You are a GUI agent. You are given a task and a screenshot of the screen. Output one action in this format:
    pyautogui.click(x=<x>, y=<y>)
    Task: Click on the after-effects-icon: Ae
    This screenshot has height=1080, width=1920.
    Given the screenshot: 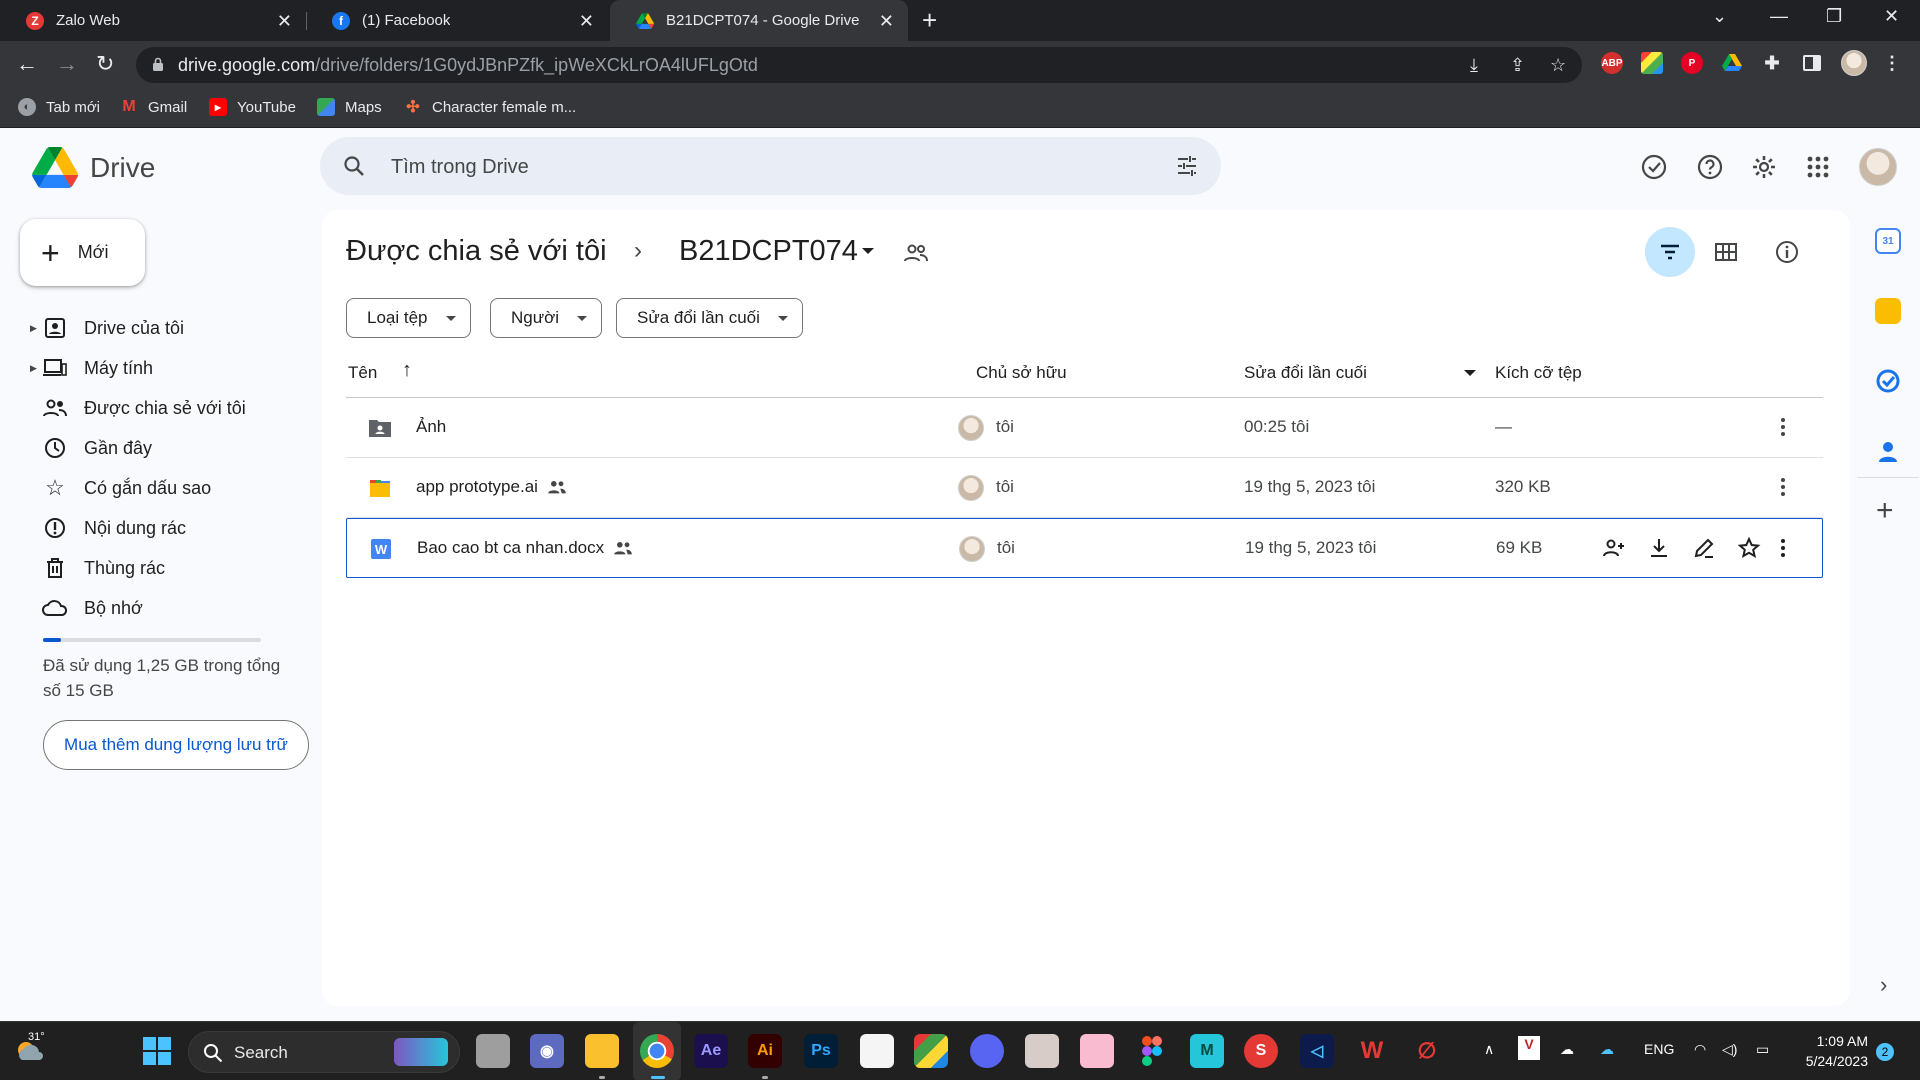 What is the action you would take?
    pyautogui.click(x=711, y=1051)
    